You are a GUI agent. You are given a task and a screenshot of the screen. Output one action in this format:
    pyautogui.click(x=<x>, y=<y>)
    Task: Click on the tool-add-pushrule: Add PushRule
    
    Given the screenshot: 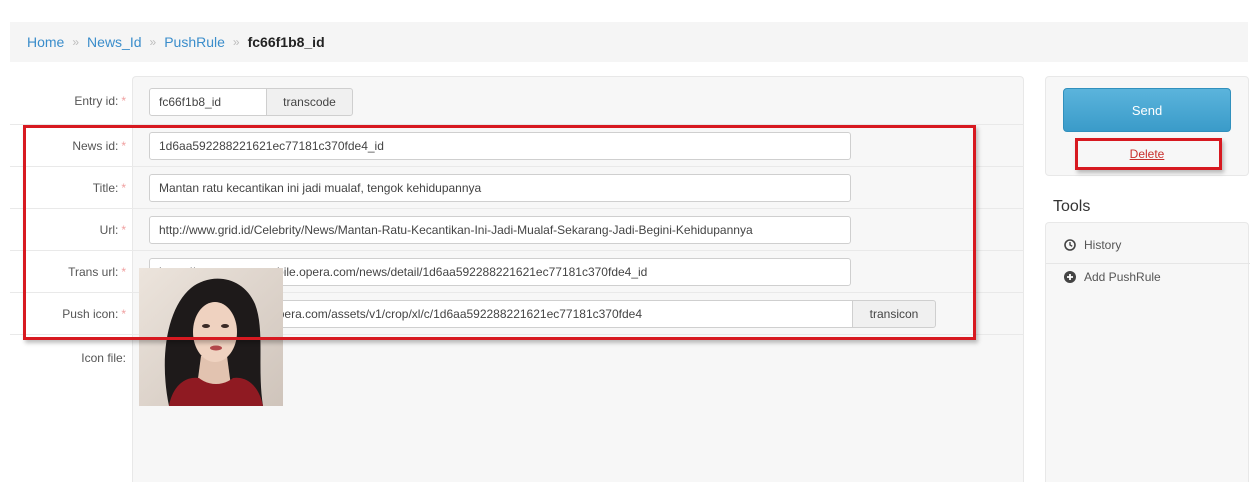 What is the action you would take?
    pyautogui.click(x=1112, y=277)
    